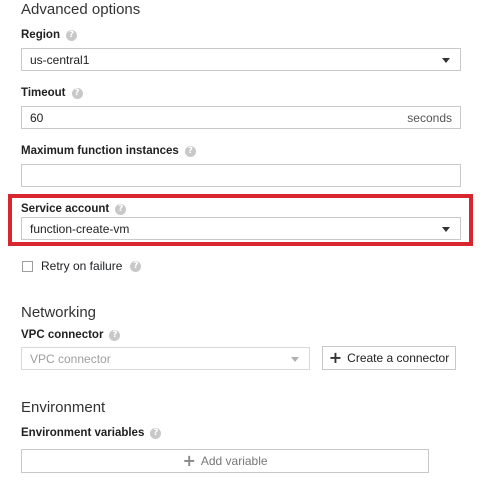 This screenshot has height=483, width=495. I want to click on environment-title: Environment, so click(63, 407).